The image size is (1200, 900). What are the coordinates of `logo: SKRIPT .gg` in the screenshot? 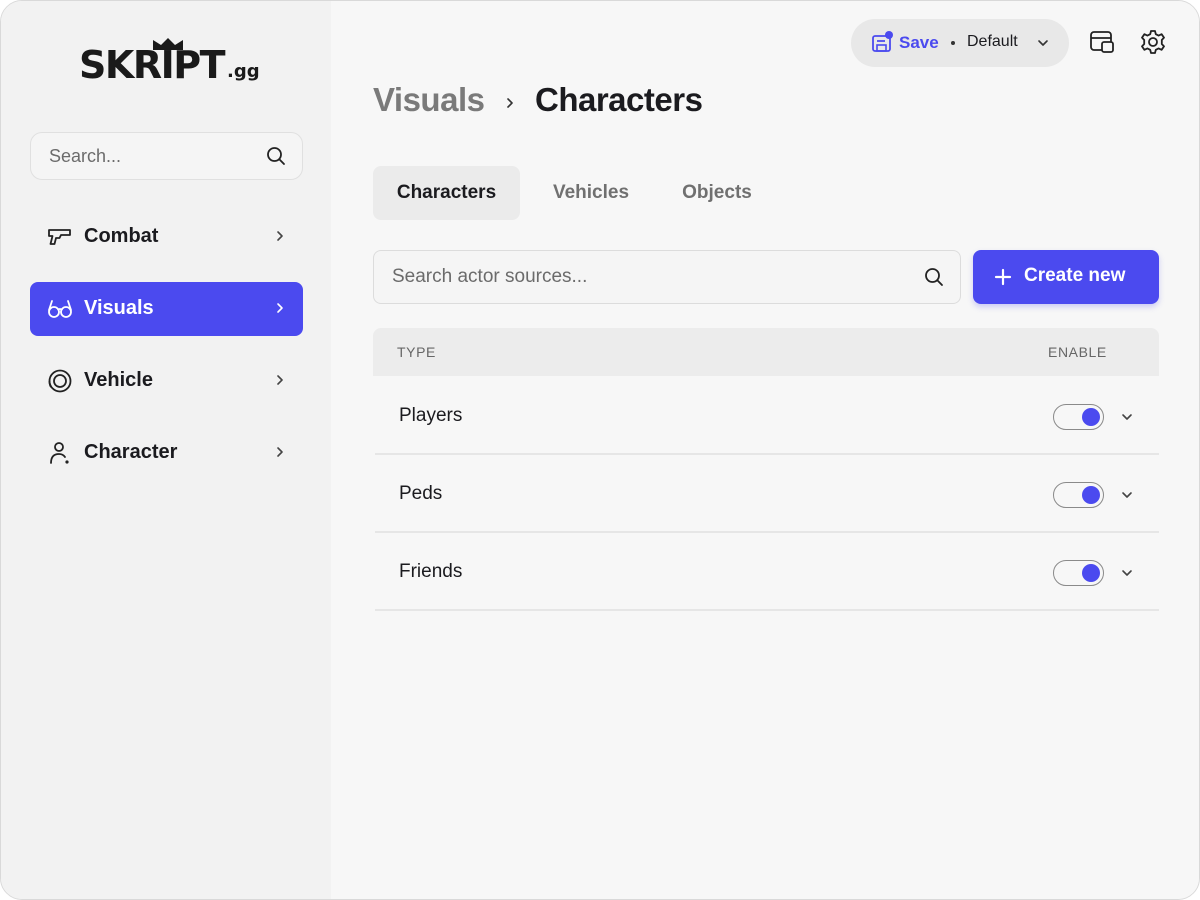 It's located at (179, 67).